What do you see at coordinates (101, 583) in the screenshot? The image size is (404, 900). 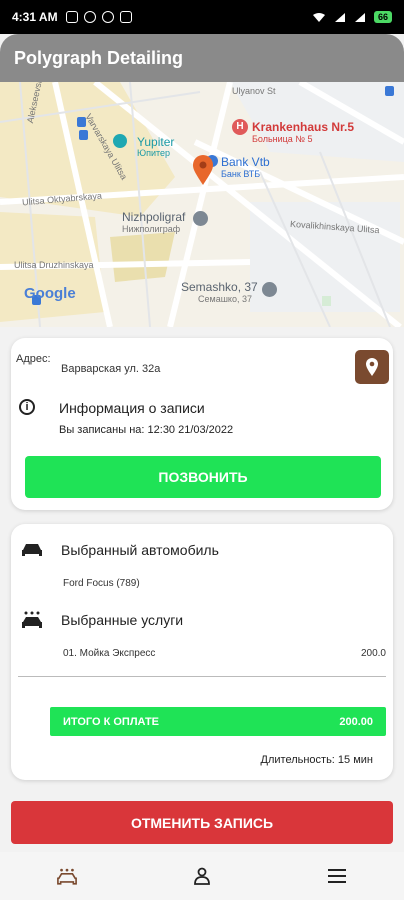 I see `selected-car-value: Ford Focus (789)` at bounding box center [101, 583].